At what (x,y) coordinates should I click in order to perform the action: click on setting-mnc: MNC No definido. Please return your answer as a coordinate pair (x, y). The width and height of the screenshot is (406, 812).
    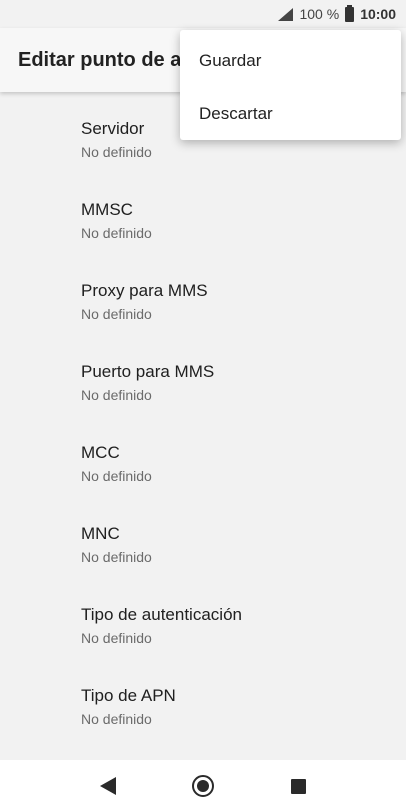
    Looking at the image, I should click on (203, 537).